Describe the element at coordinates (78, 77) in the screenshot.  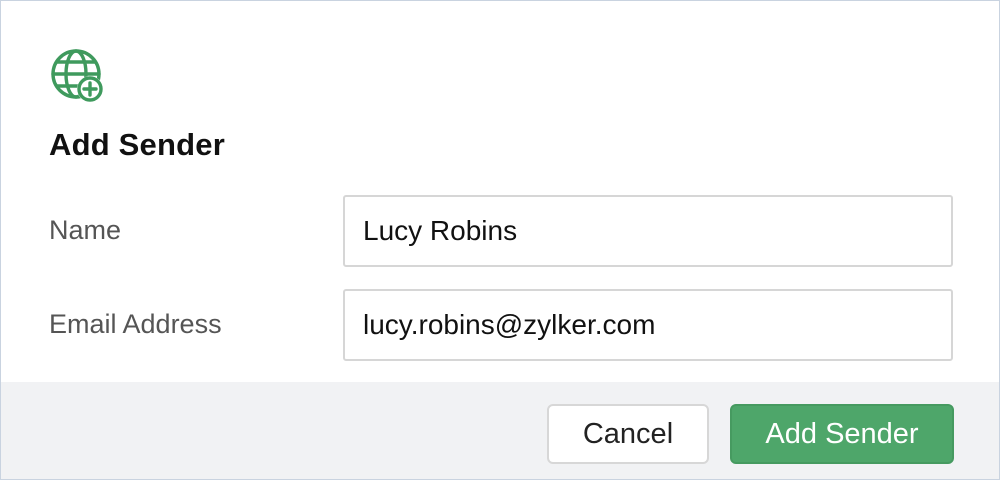
I see `globe-add-icon` at that location.